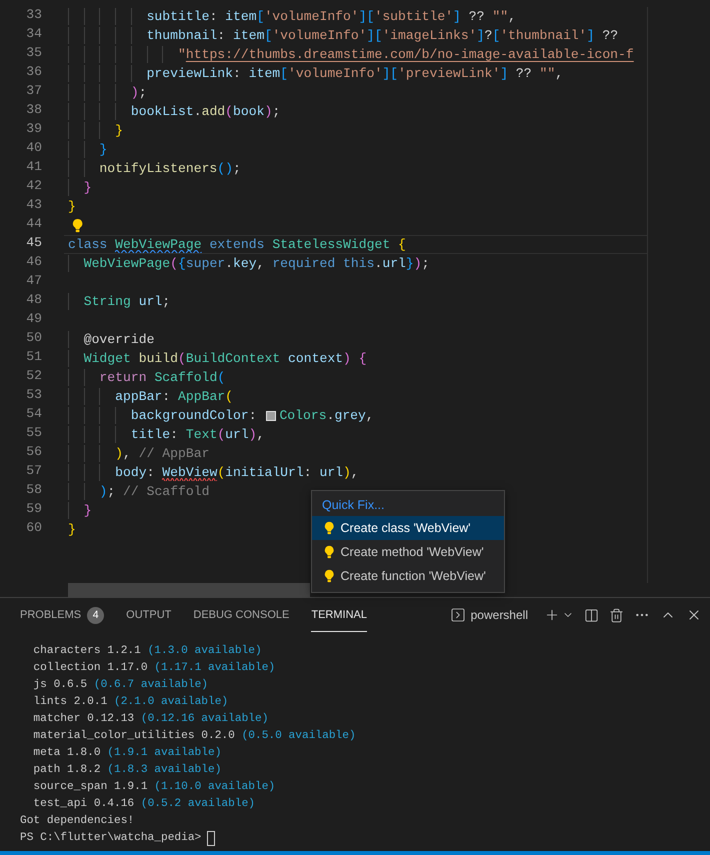 The height and width of the screenshot is (855, 710). Describe the element at coordinates (34, 414) in the screenshot. I see `line-number: 54` at that location.